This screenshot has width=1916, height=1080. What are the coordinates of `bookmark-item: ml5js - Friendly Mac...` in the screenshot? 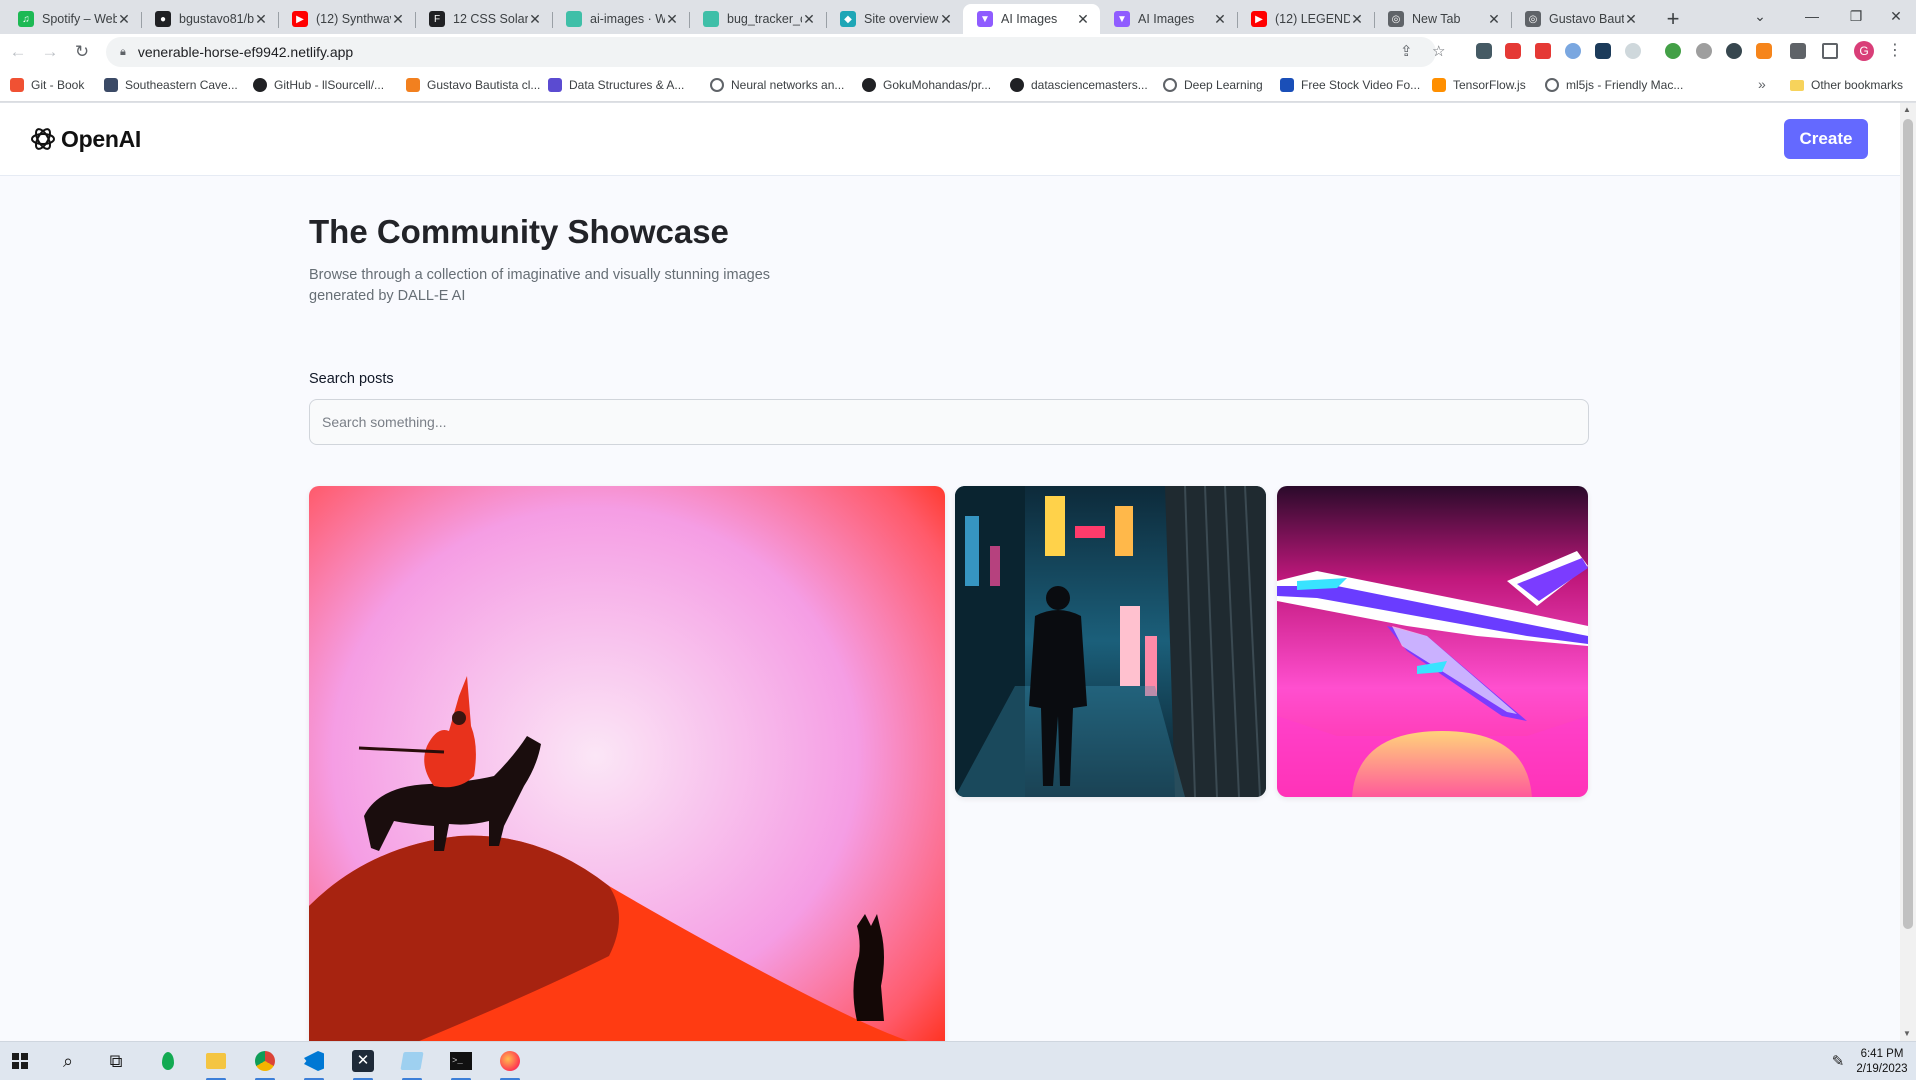 It's located at (1614, 85).